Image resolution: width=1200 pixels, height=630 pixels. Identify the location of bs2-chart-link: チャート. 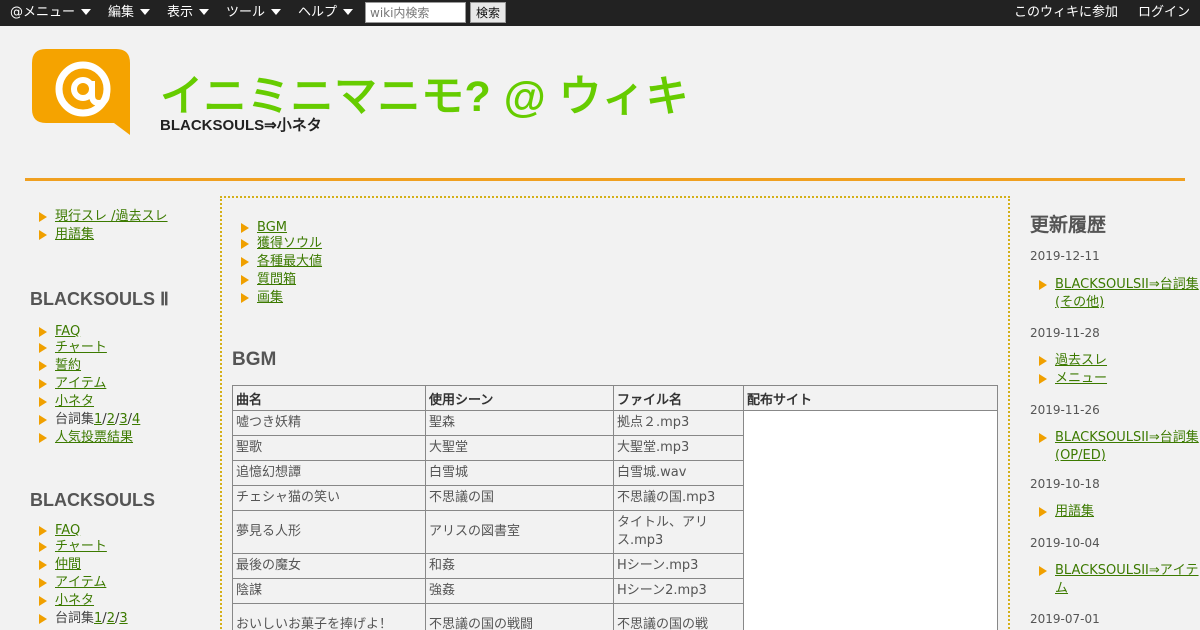
(81, 347).